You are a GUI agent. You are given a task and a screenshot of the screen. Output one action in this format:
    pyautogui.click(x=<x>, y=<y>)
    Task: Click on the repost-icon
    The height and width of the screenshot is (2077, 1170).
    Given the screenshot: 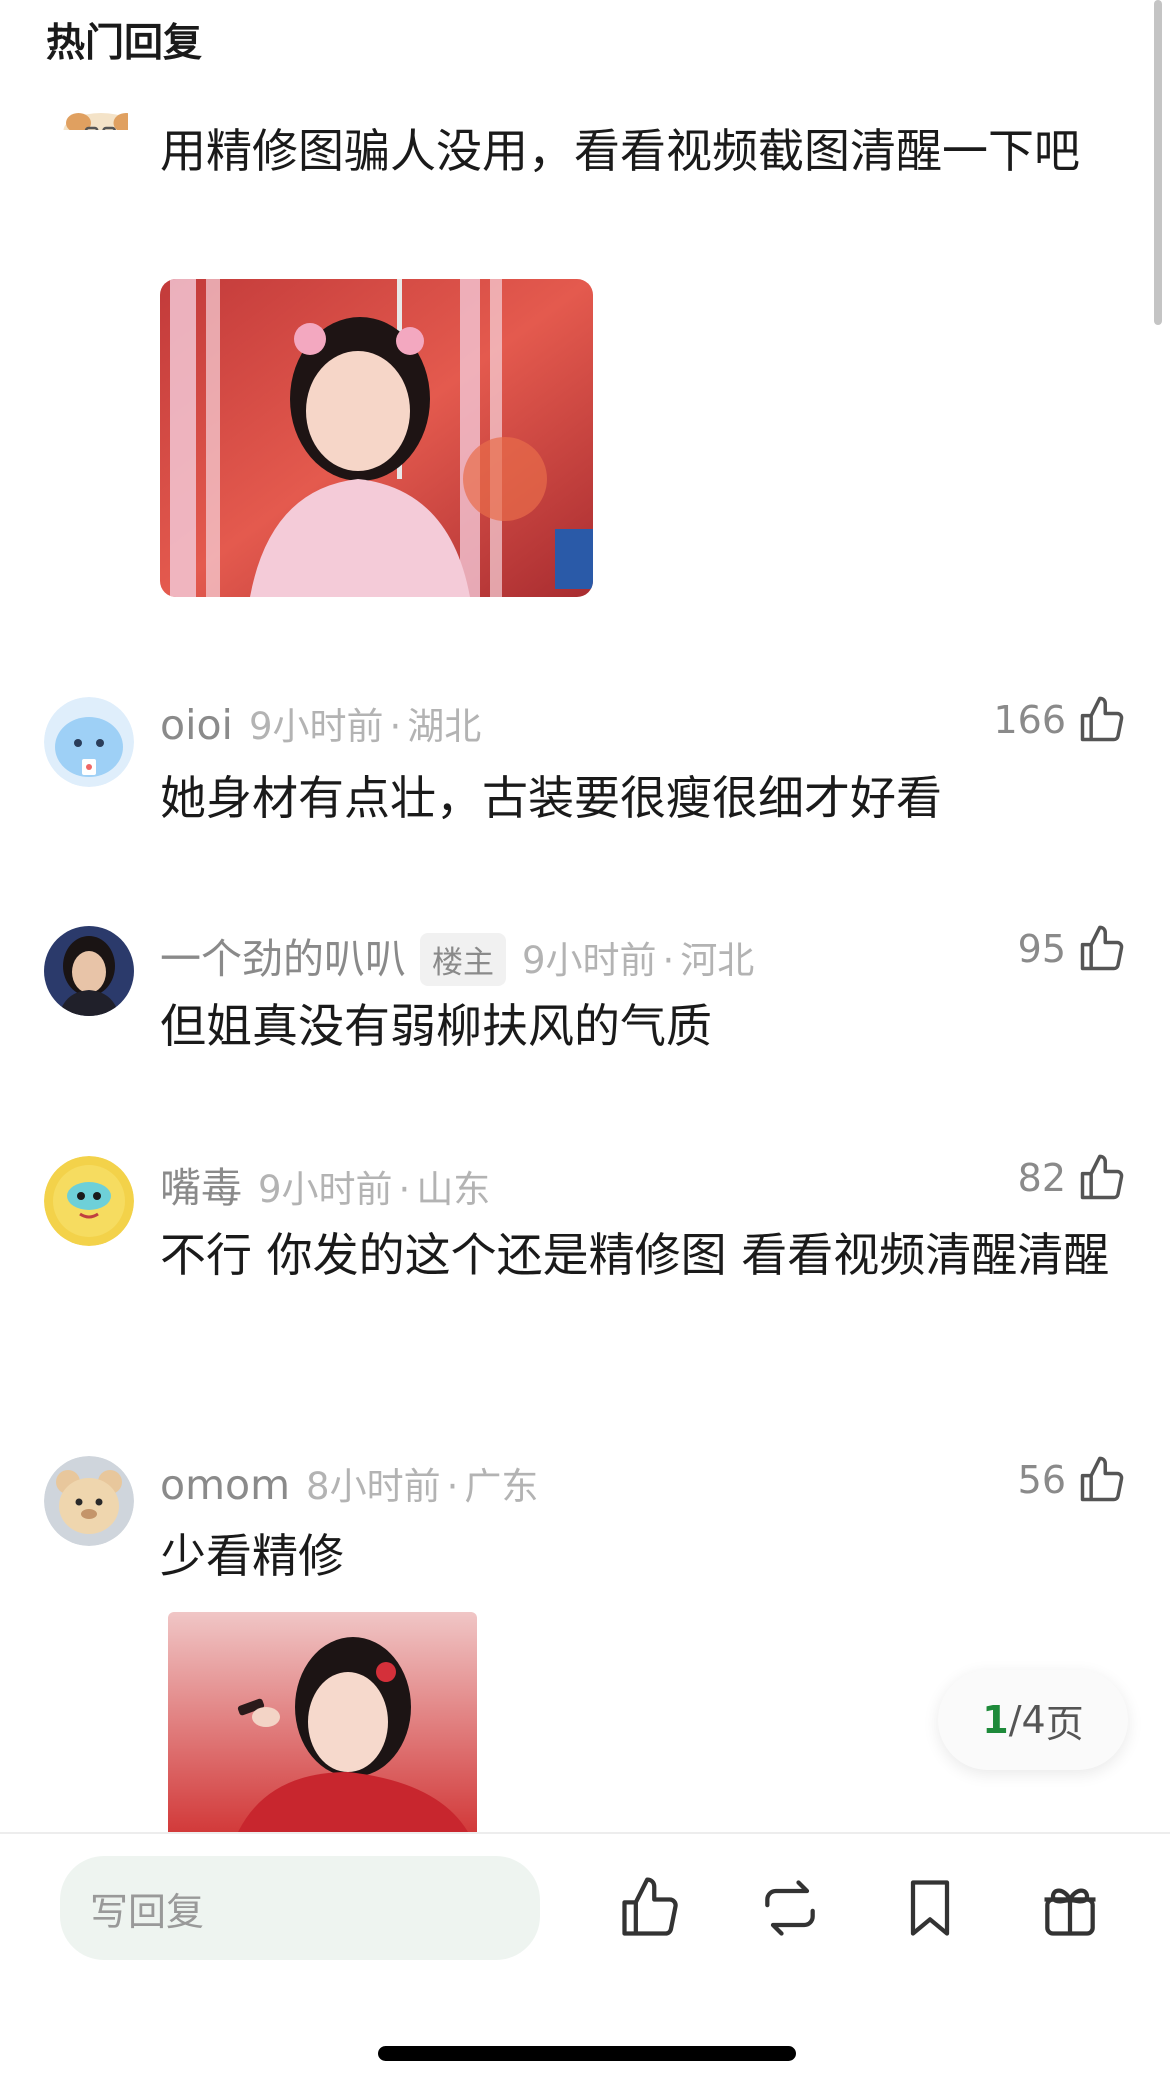 What is the action you would take?
    pyautogui.click(x=790, y=1908)
    